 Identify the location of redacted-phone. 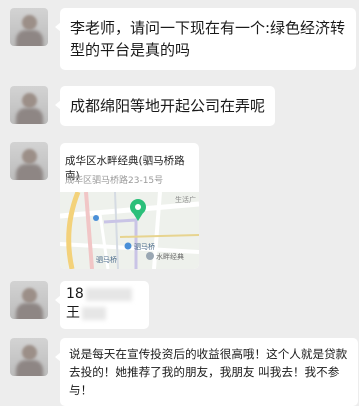
(108, 294).